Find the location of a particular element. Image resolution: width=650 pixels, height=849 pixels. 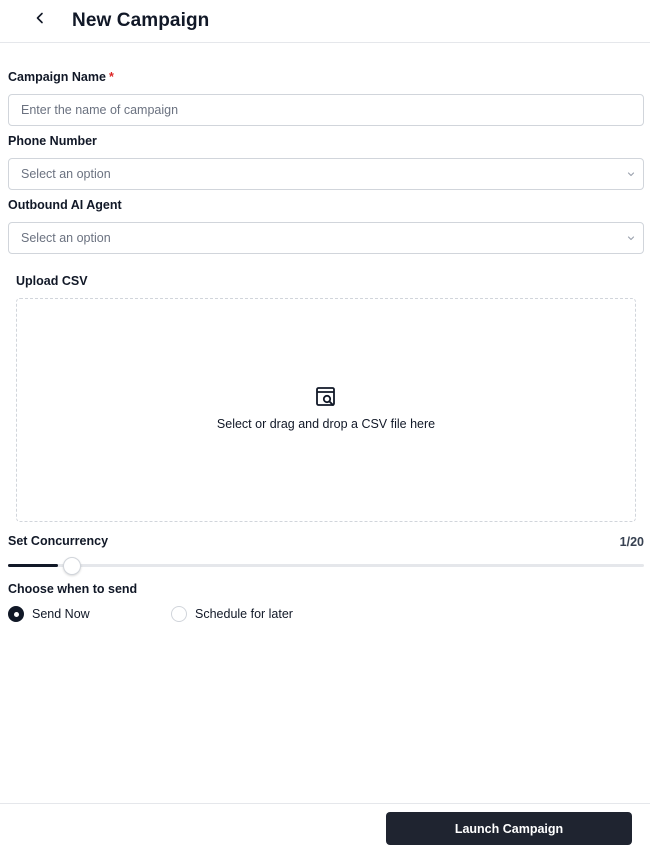

slider-fill is located at coordinates (33, 565).